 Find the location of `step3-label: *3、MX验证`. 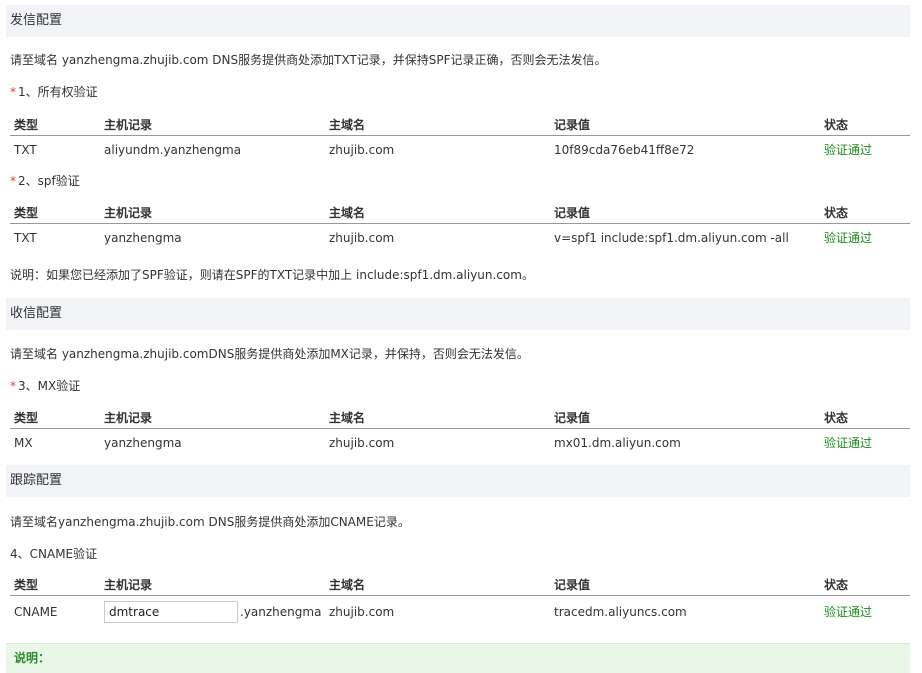

step3-label: *3、MX验证 is located at coordinates (45, 385).